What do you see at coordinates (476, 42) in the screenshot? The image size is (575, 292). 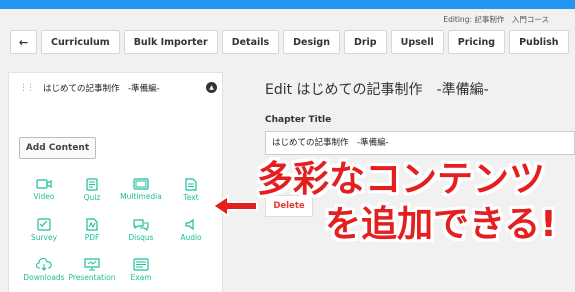 I see `tab-pricing: Pricing` at bounding box center [476, 42].